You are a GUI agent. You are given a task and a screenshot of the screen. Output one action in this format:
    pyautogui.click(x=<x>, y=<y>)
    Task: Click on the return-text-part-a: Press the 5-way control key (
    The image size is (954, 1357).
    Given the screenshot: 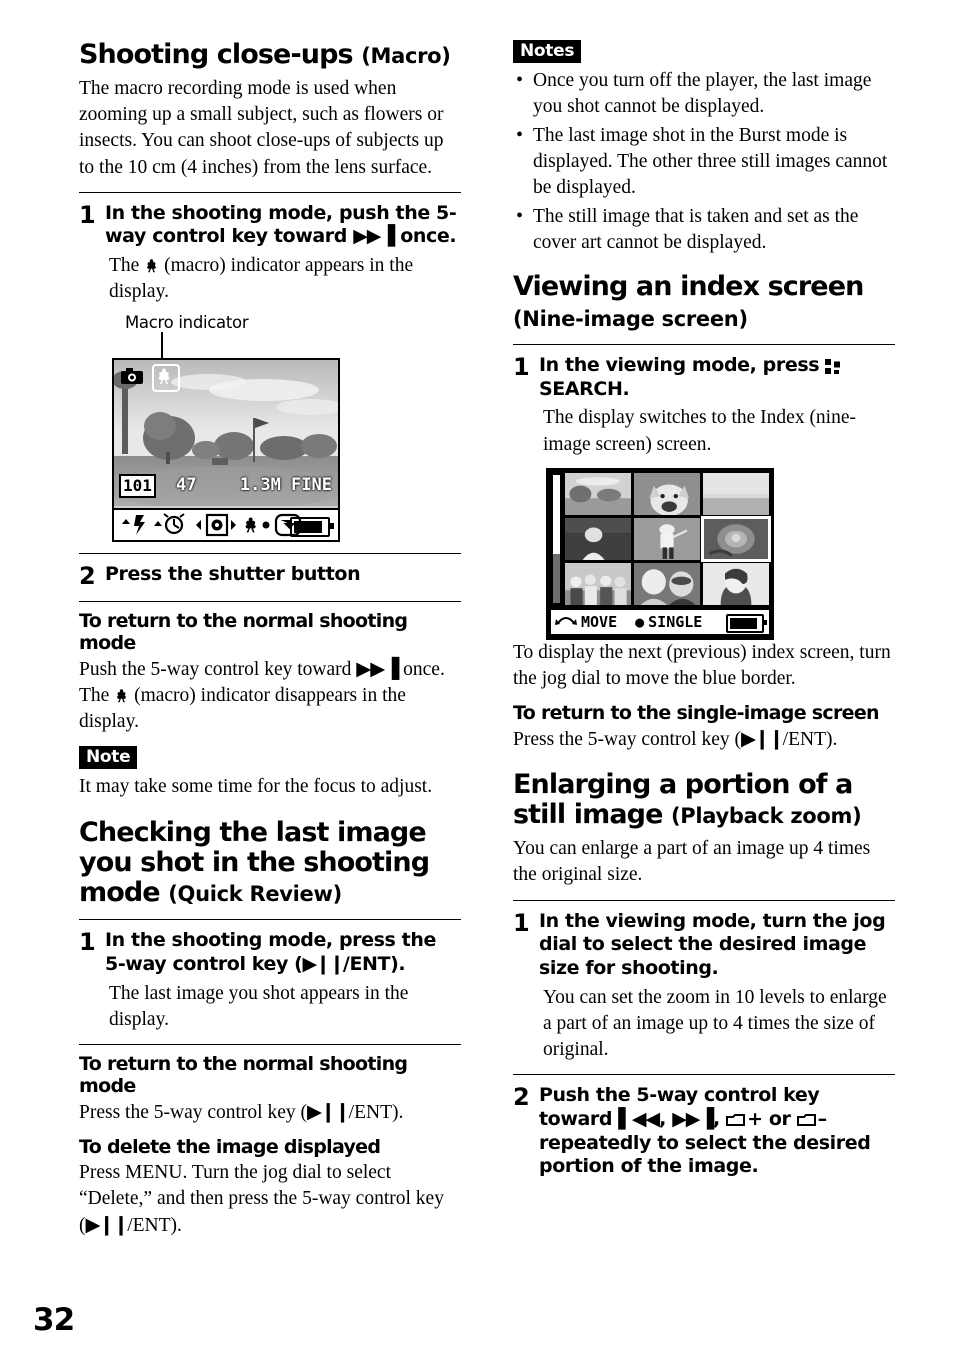 What is the action you would take?
    pyautogui.click(x=193, y=1112)
    